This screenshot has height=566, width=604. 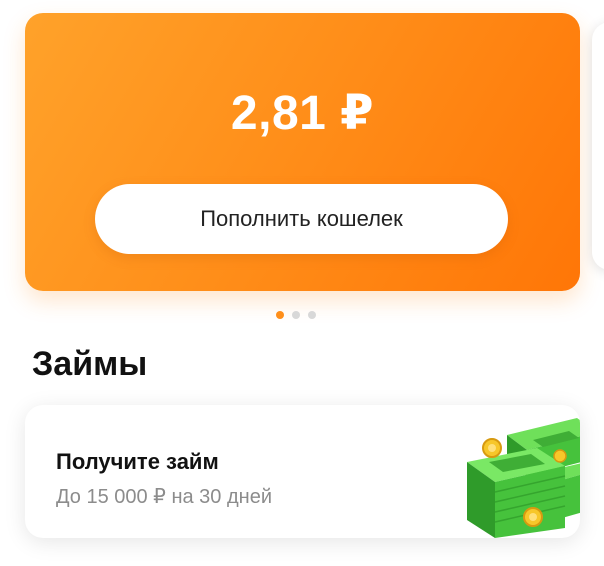 I want to click on pager-dot-active, so click(x=280, y=315).